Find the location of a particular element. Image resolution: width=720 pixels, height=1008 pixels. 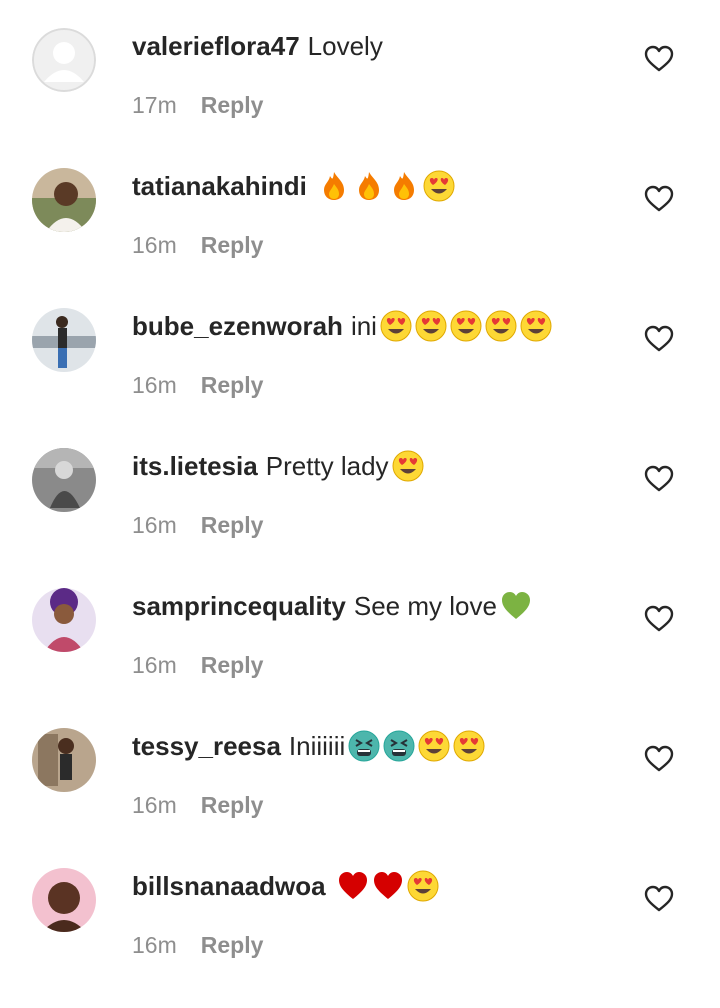

comment-username: its.lietesia is located at coordinates (195, 466).